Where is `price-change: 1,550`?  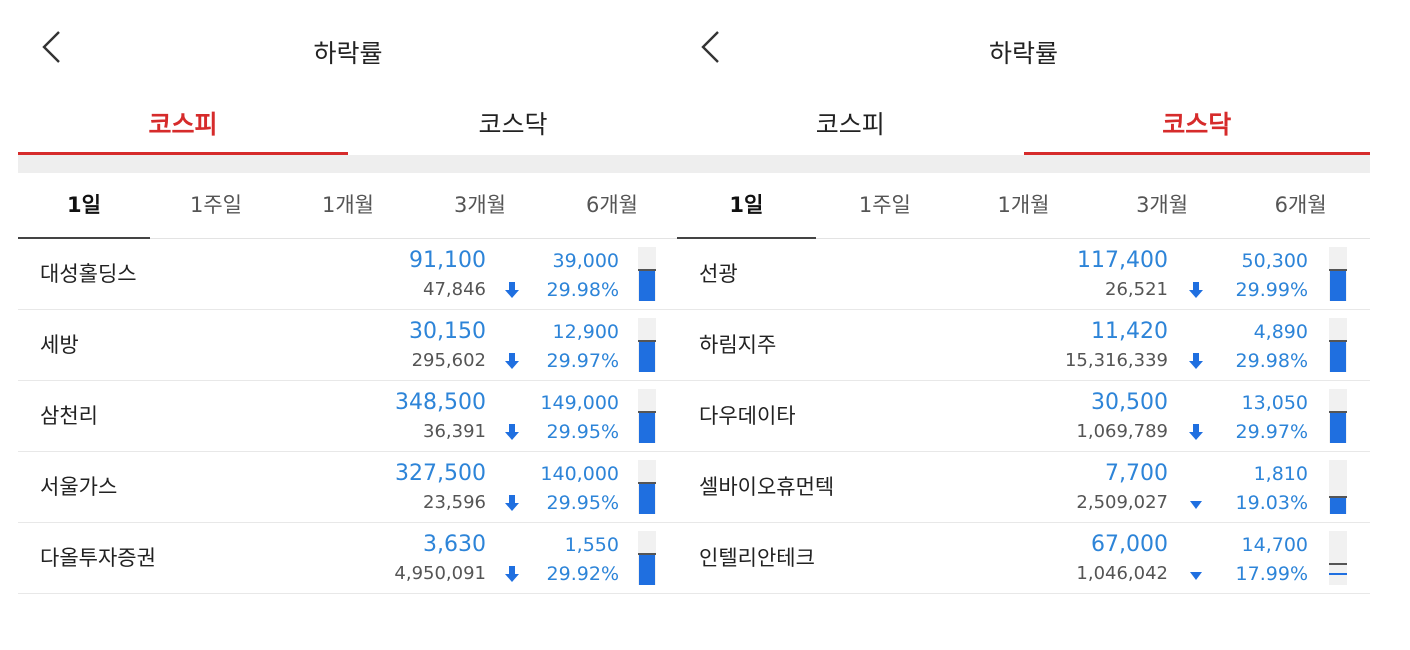 price-change: 1,550 is located at coordinates (591, 545).